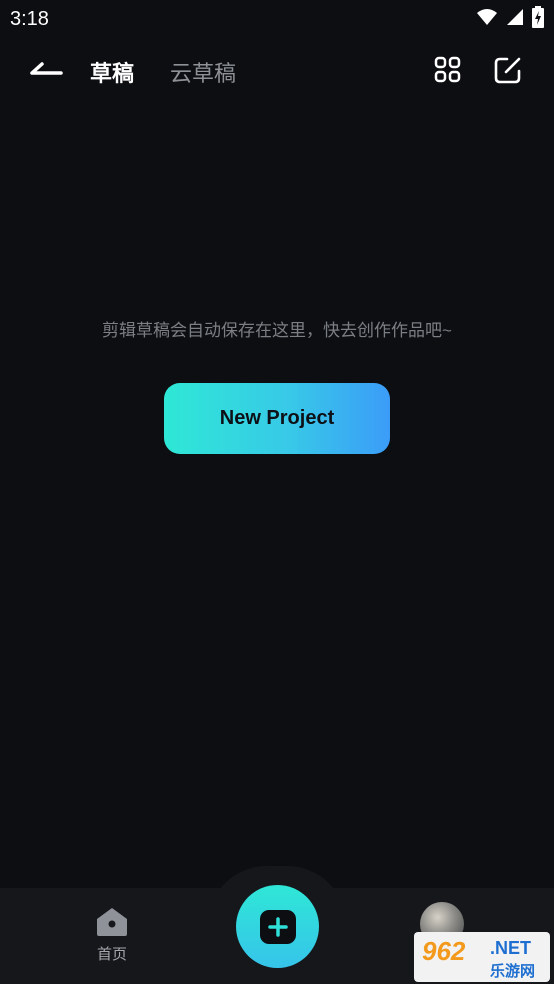 The width and height of the screenshot is (554, 984). Describe the element at coordinates (515, 17) in the screenshot. I see `signal-icon` at that location.